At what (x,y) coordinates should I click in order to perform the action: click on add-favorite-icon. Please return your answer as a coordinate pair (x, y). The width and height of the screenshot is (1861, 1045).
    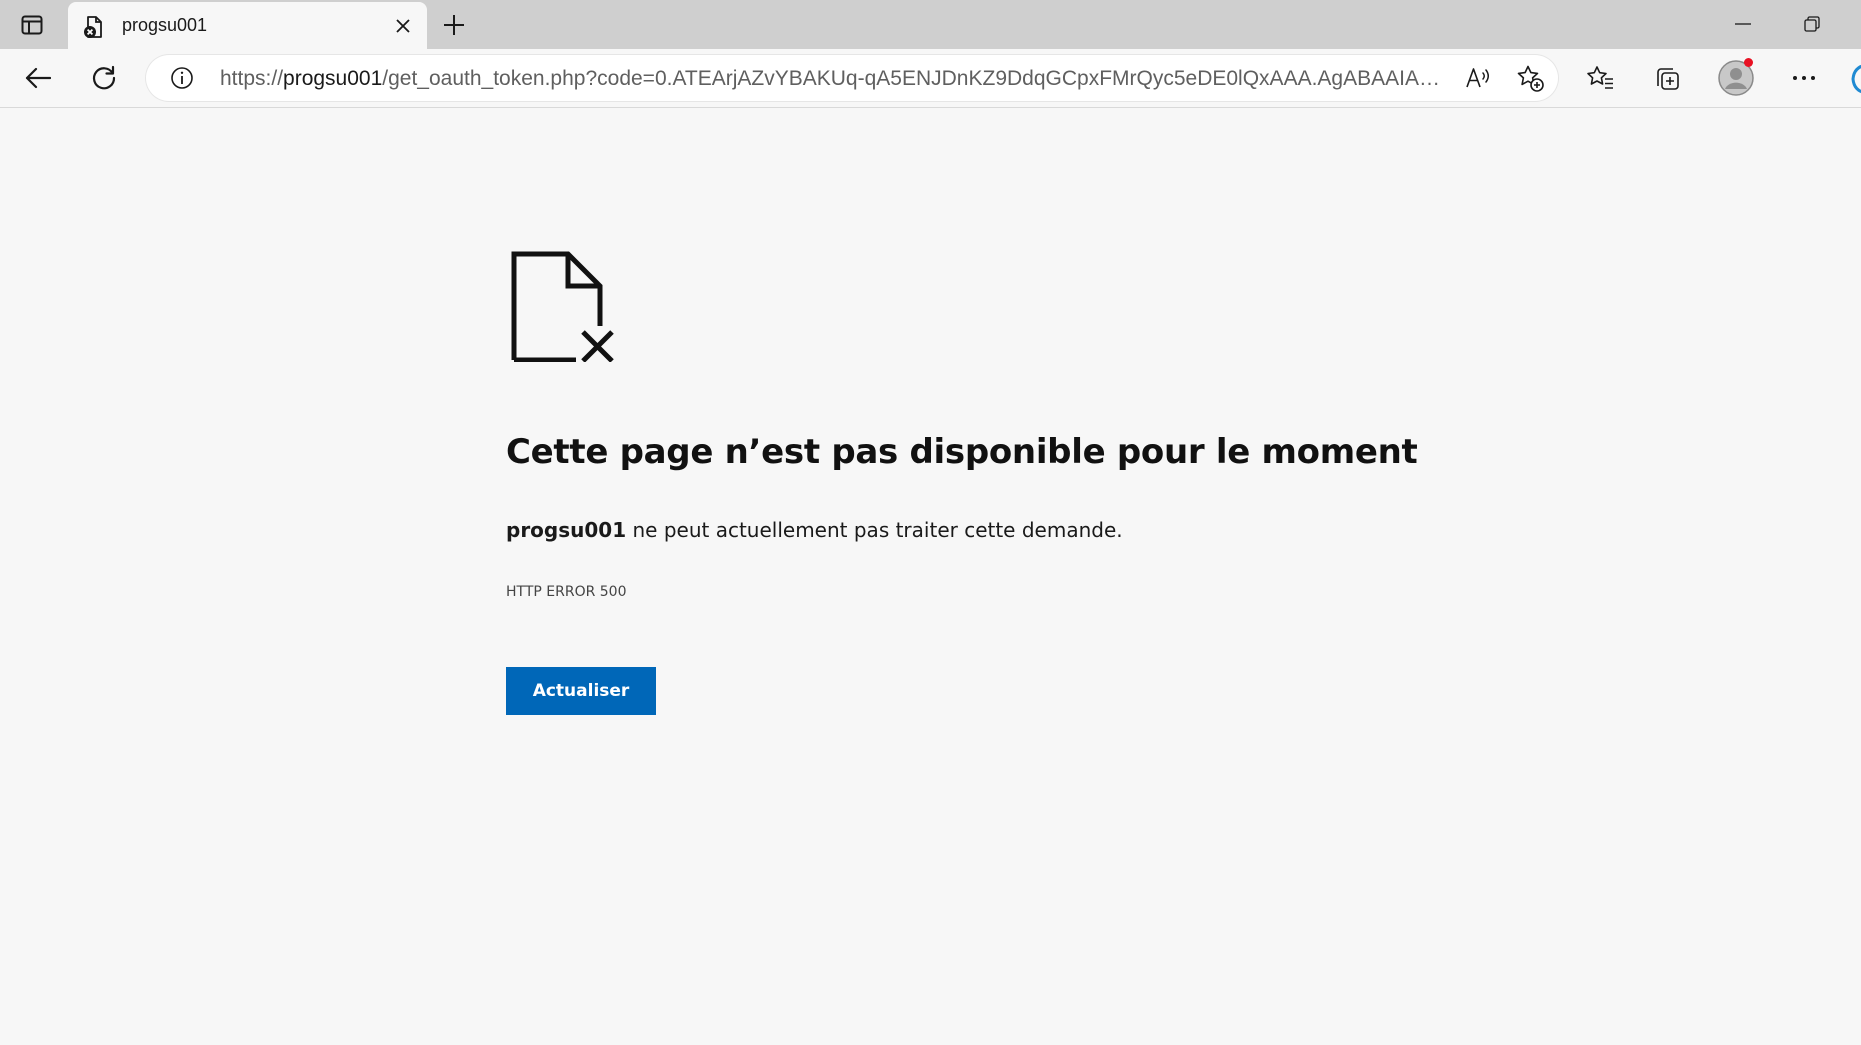
    Looking at the image, I should click on (1530, 78).